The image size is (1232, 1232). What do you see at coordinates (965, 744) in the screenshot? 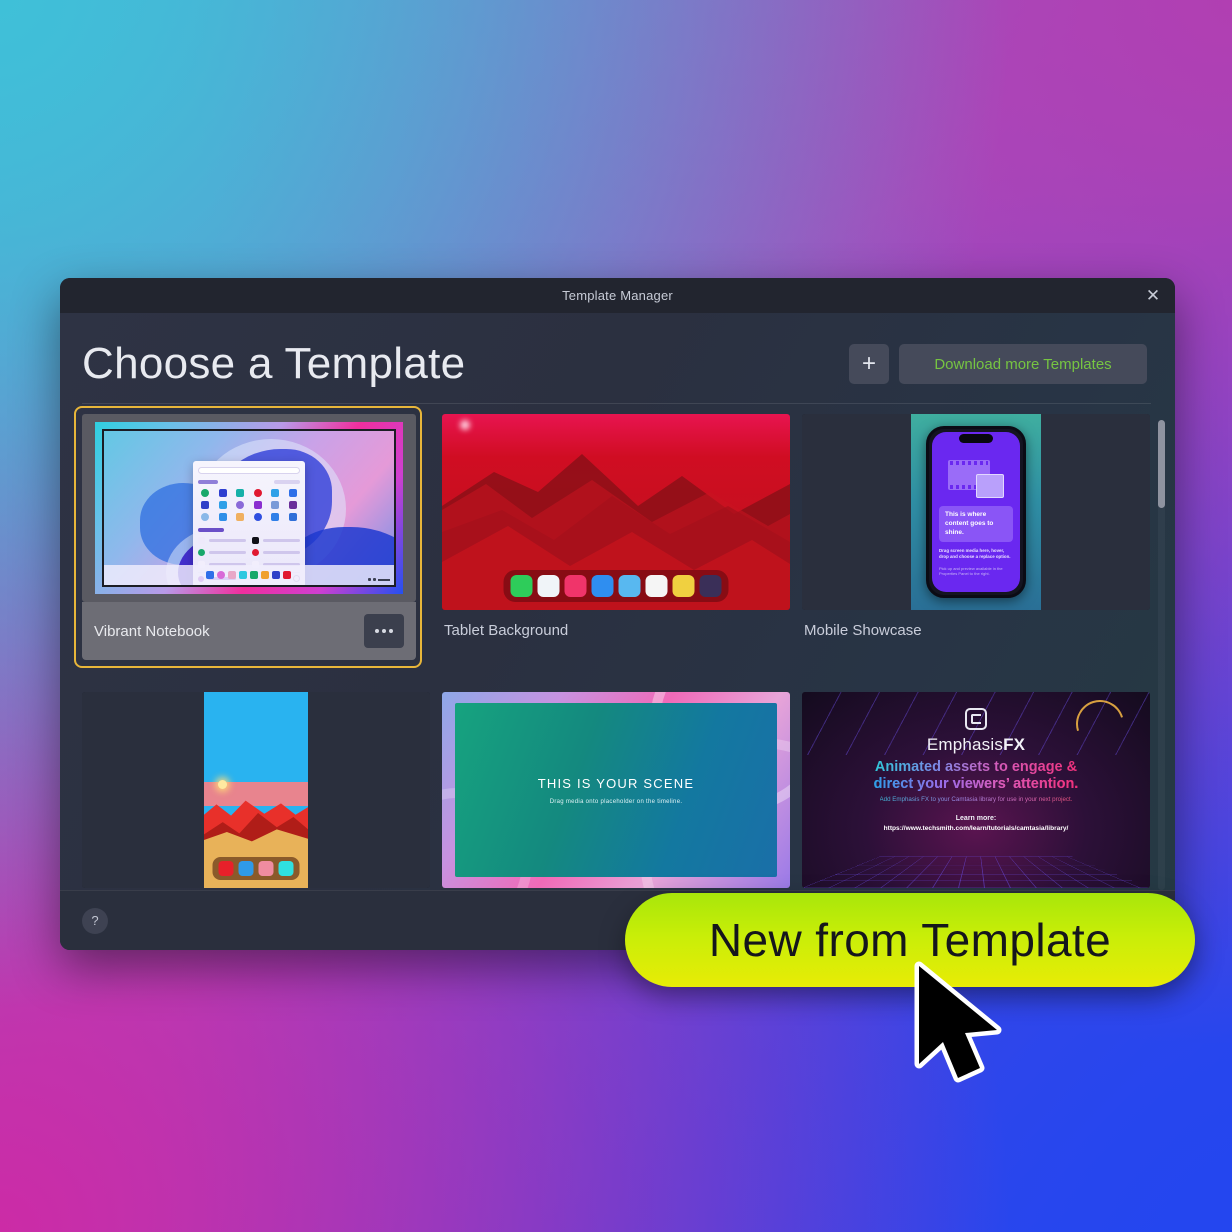
I see `brand-light: Emphasis` at bounding box center [965, 744].